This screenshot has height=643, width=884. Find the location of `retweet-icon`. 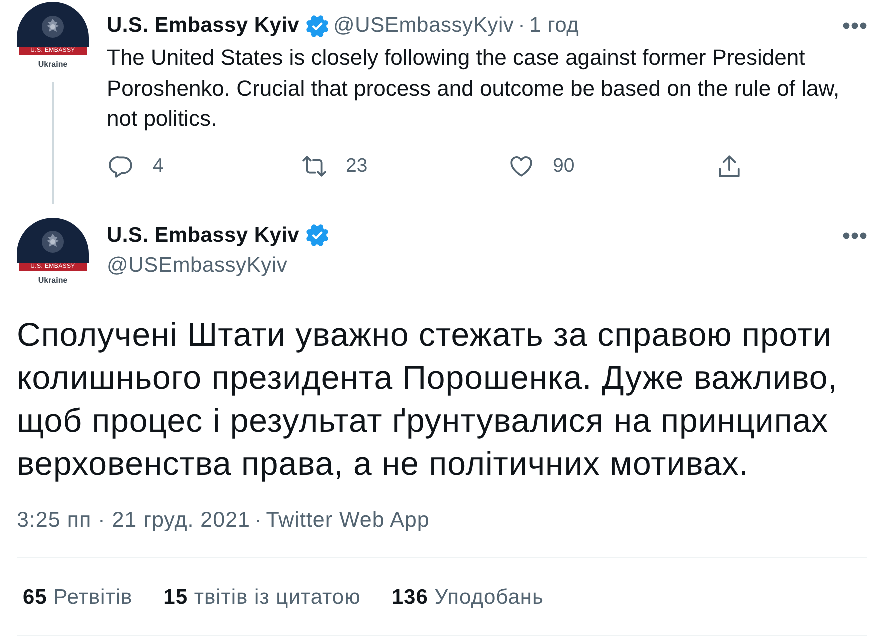

retweet-icon is located at coordinates (314, 166).